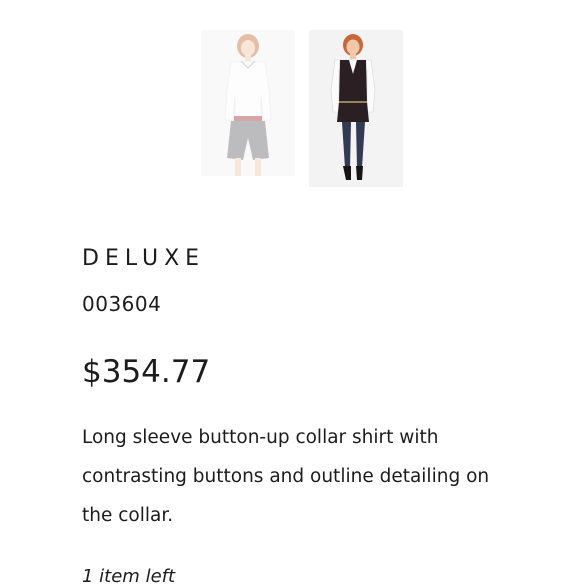 The image size is (580, 587). Describe the element at coordinates (306, 110) in the screenshot. I see `product-thumbnails` at that location.